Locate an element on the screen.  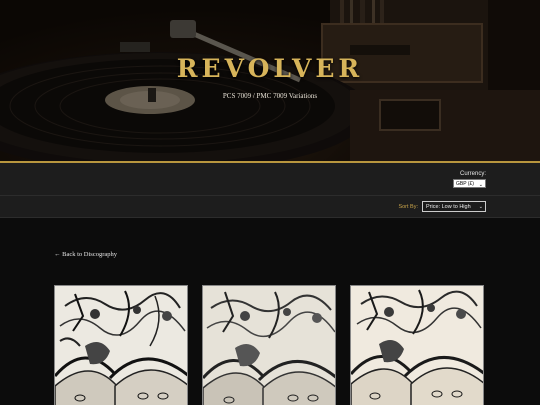
sort-bar: Sort By: Price: Low to High ⌄ is located at coordinates (270, 207).